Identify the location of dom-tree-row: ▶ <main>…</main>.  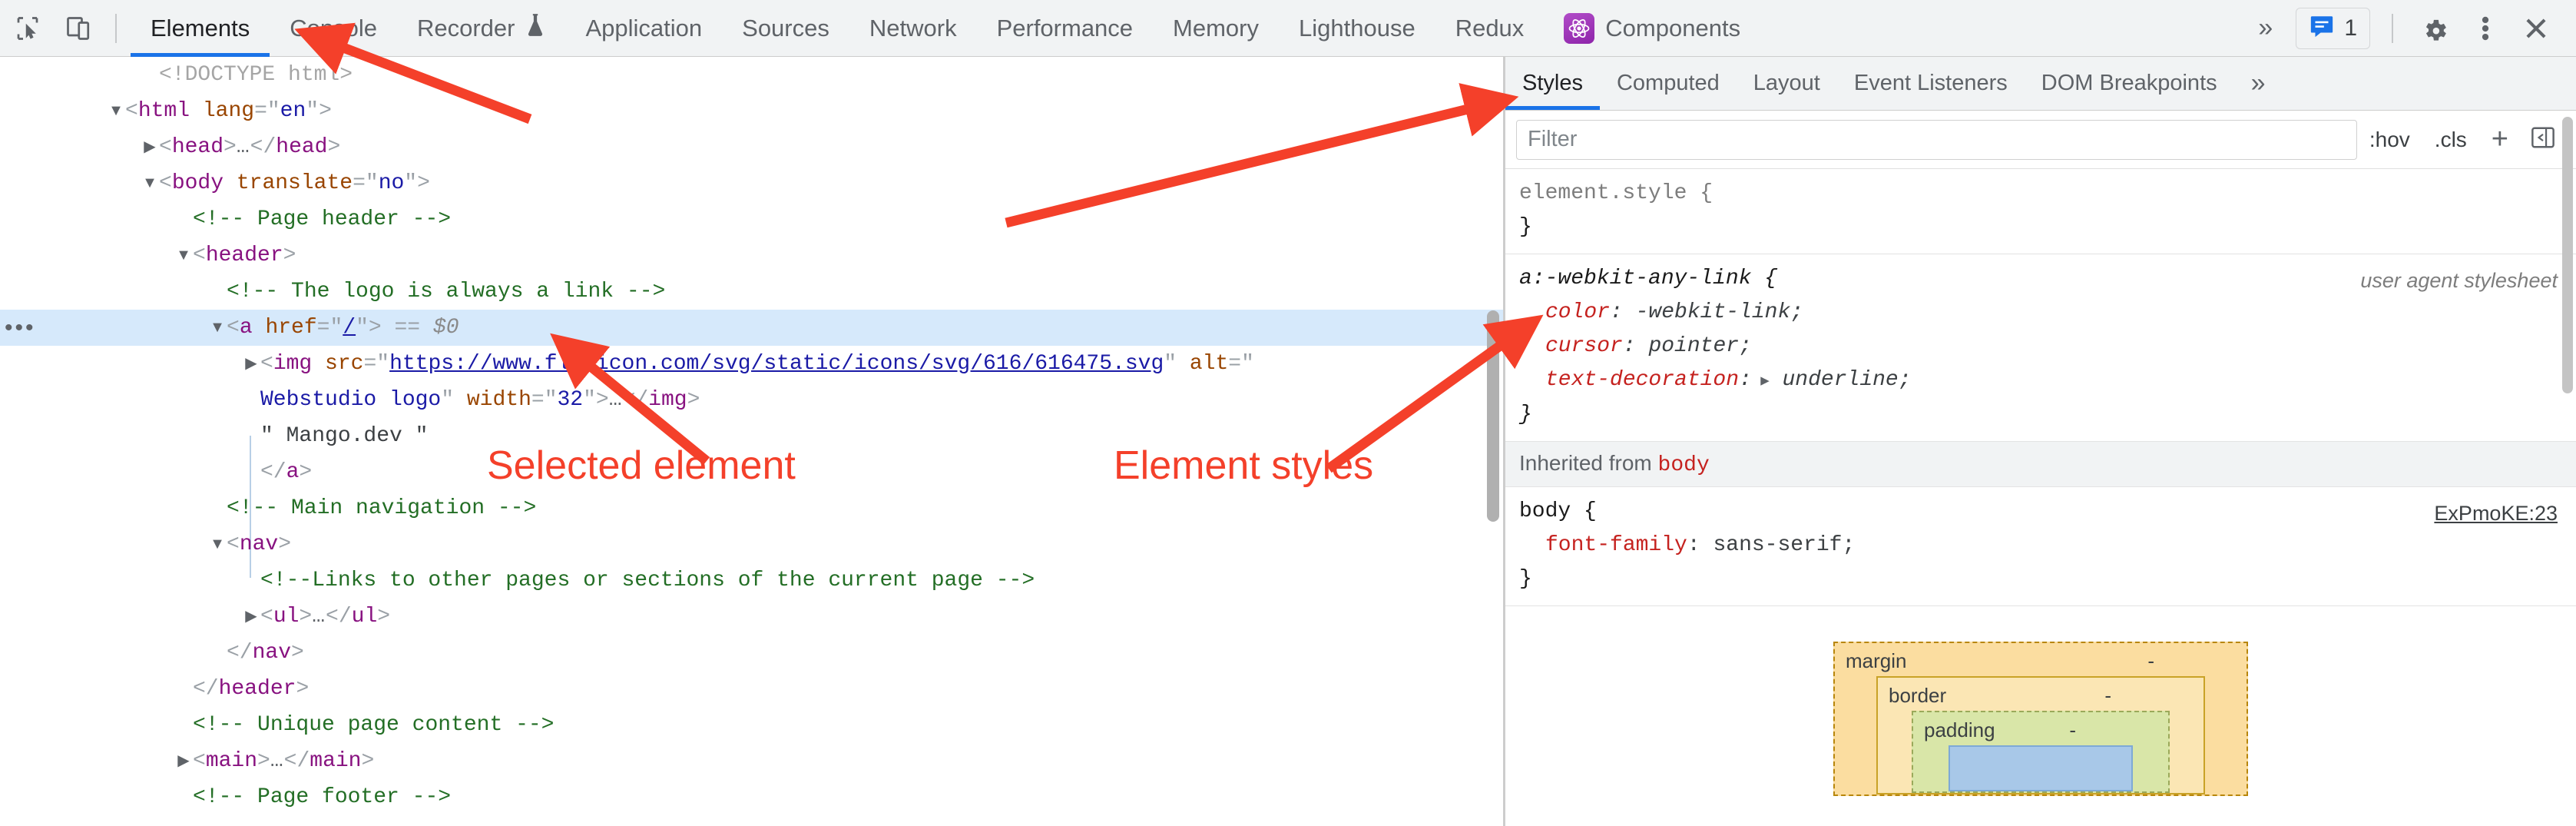
(752, 761).